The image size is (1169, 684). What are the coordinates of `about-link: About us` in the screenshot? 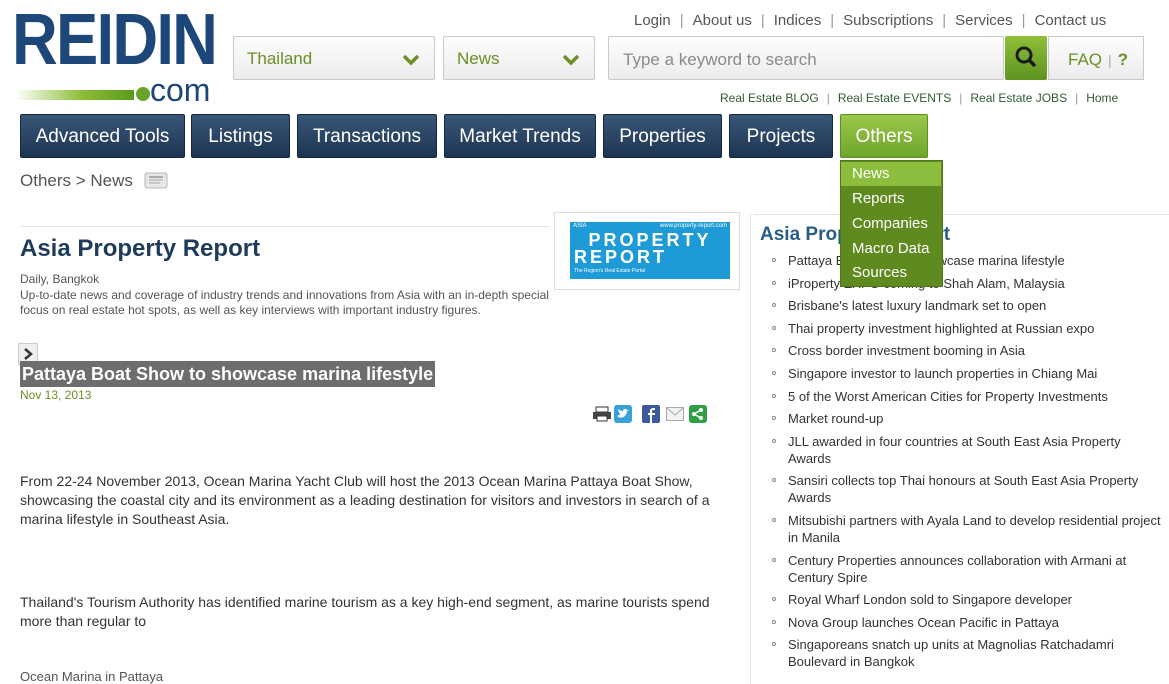 It's located at (722, 20).